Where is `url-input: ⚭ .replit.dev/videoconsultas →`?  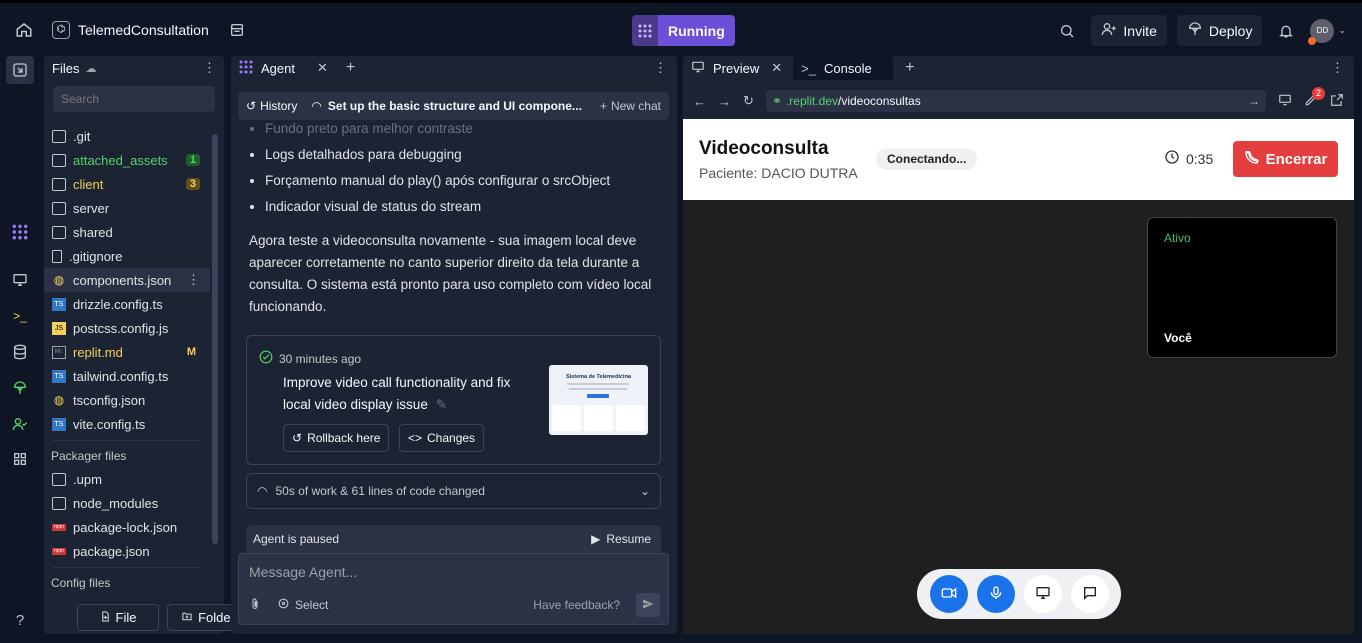
url-input: ⚭ .replit.dev/videoconsultas → is located at coordinates (1015, 101).